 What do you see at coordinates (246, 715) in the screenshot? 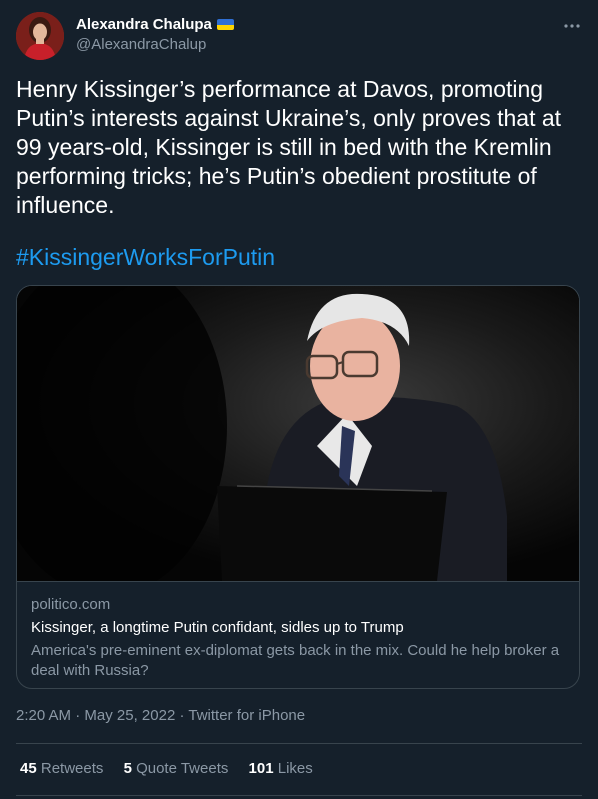
I see `tweet-source: Twitter for iPhone` at bounding box center [246, 715].